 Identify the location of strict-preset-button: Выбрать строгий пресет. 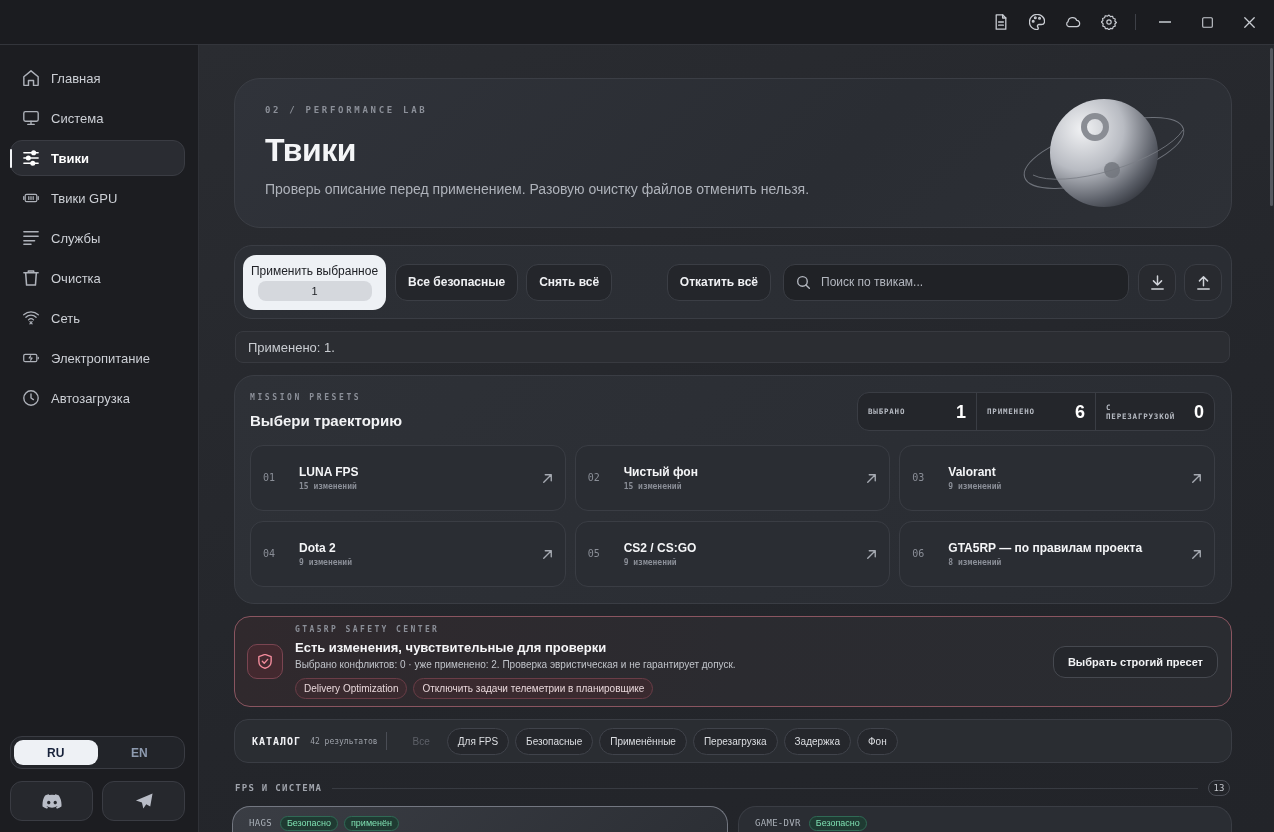
(1135, 661).